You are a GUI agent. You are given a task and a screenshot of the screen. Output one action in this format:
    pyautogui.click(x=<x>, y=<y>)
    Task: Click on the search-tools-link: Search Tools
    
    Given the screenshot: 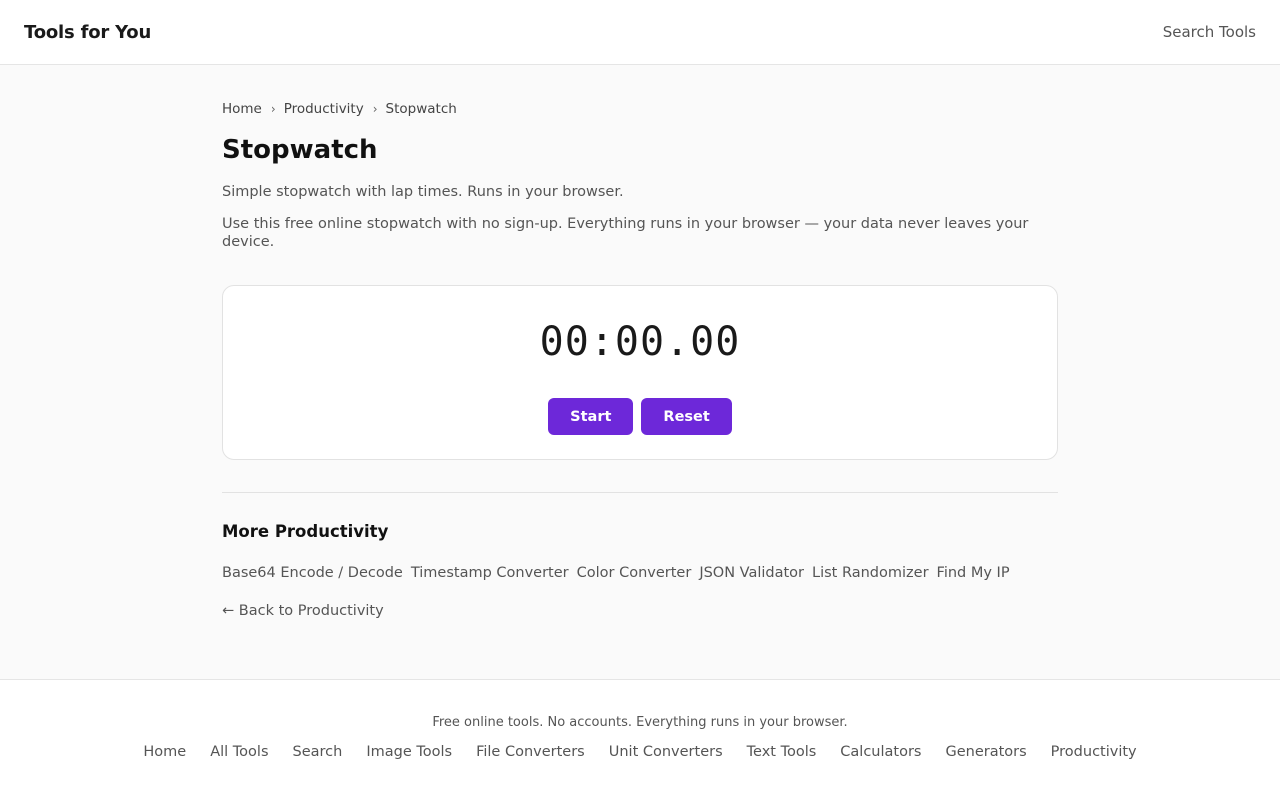 What is the action you would take?
    pyautogui.click(x=1209, y=32)
    